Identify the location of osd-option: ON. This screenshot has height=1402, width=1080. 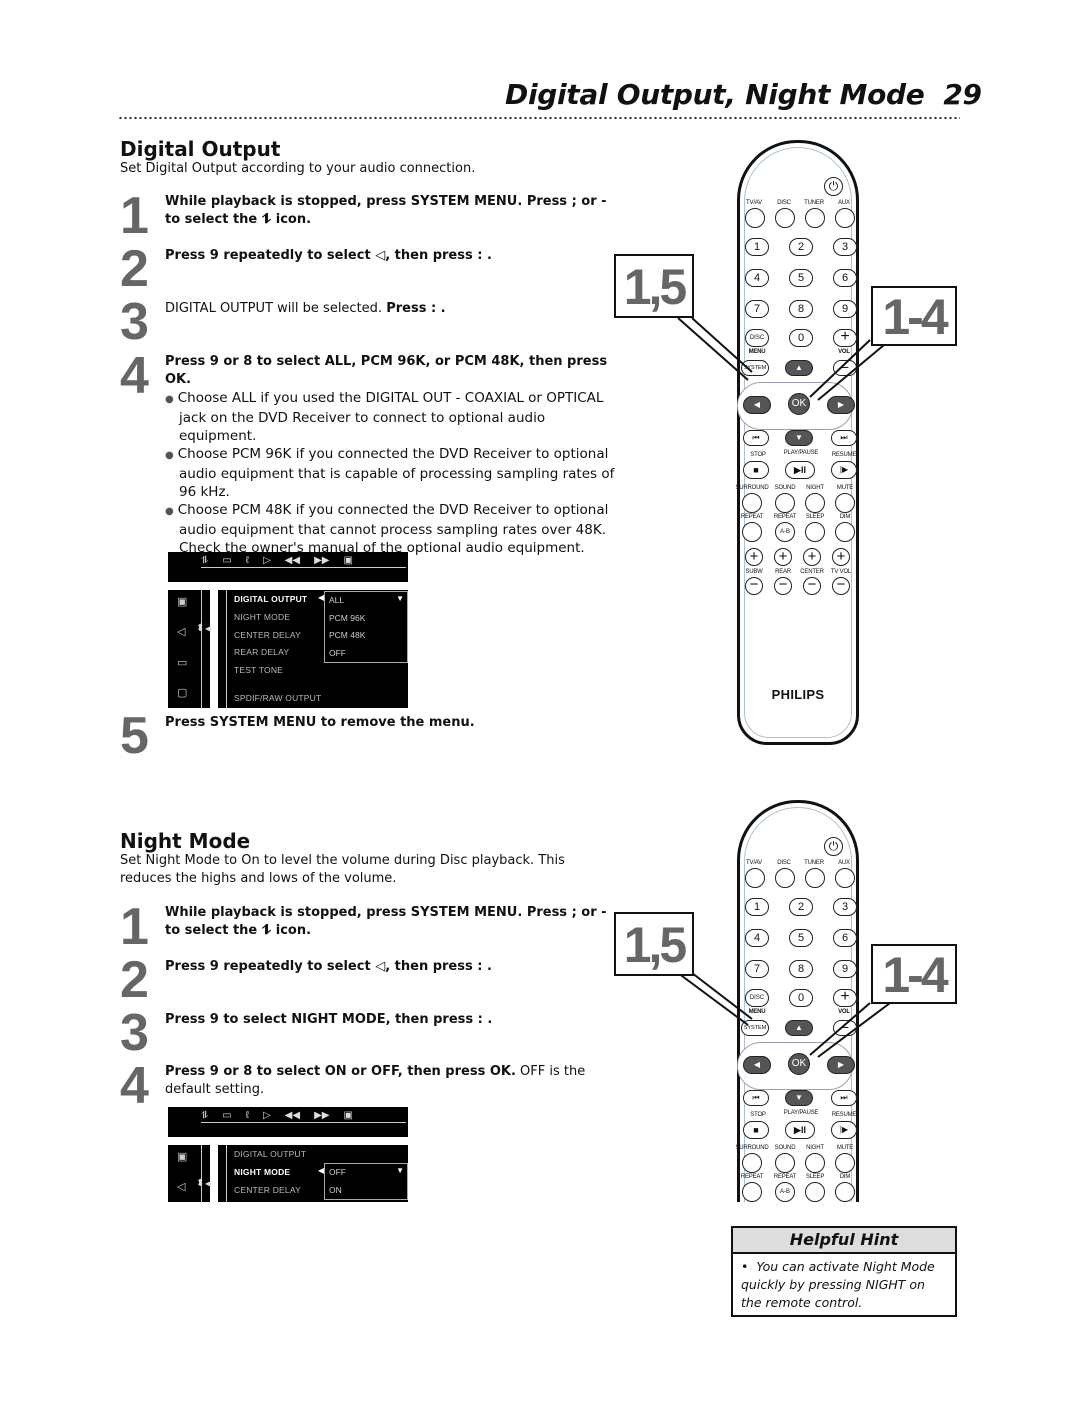
(366, 1191).